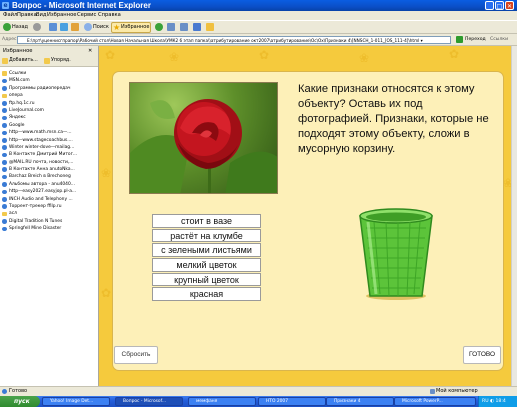 This screenshot has width=517, height=407. Describe the element at coordinates (482, 355) in the screenshot. I see `done-button: ГОТОВО` at that location.